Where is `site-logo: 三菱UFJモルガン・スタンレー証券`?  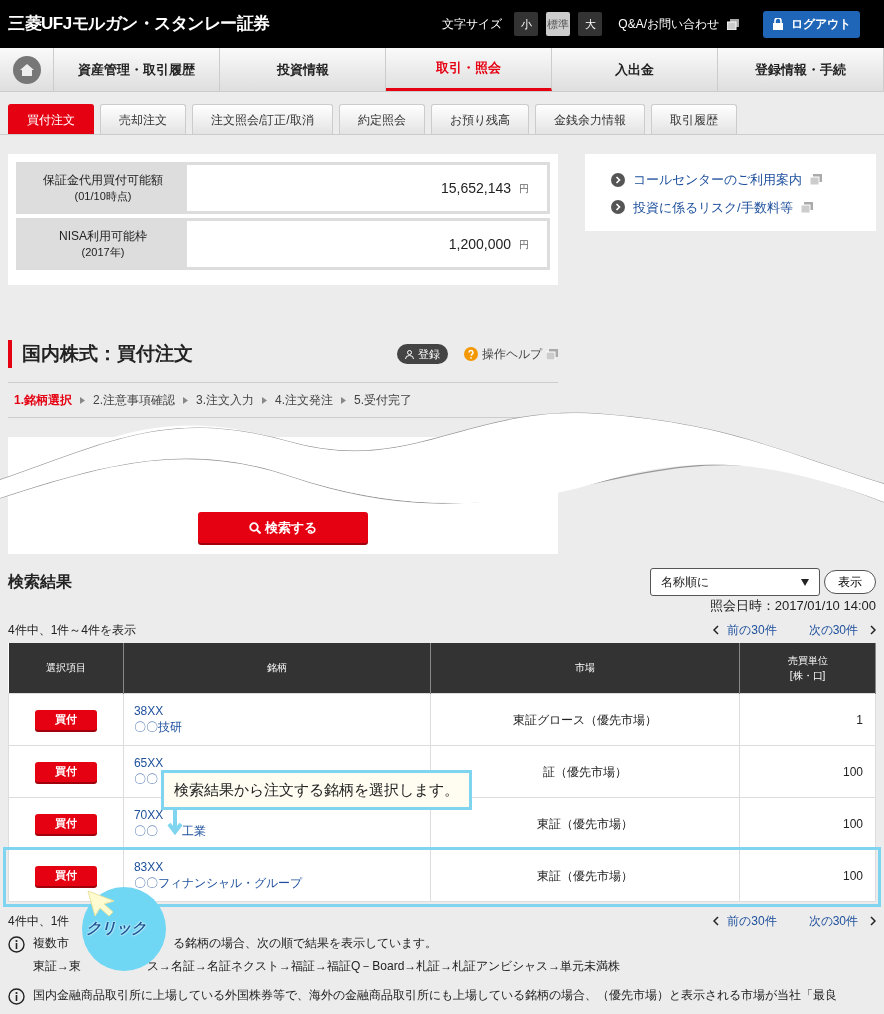 site-logo: 三菱UFJモルガン・スタンレー証券 is located at coordinates (139, 24).